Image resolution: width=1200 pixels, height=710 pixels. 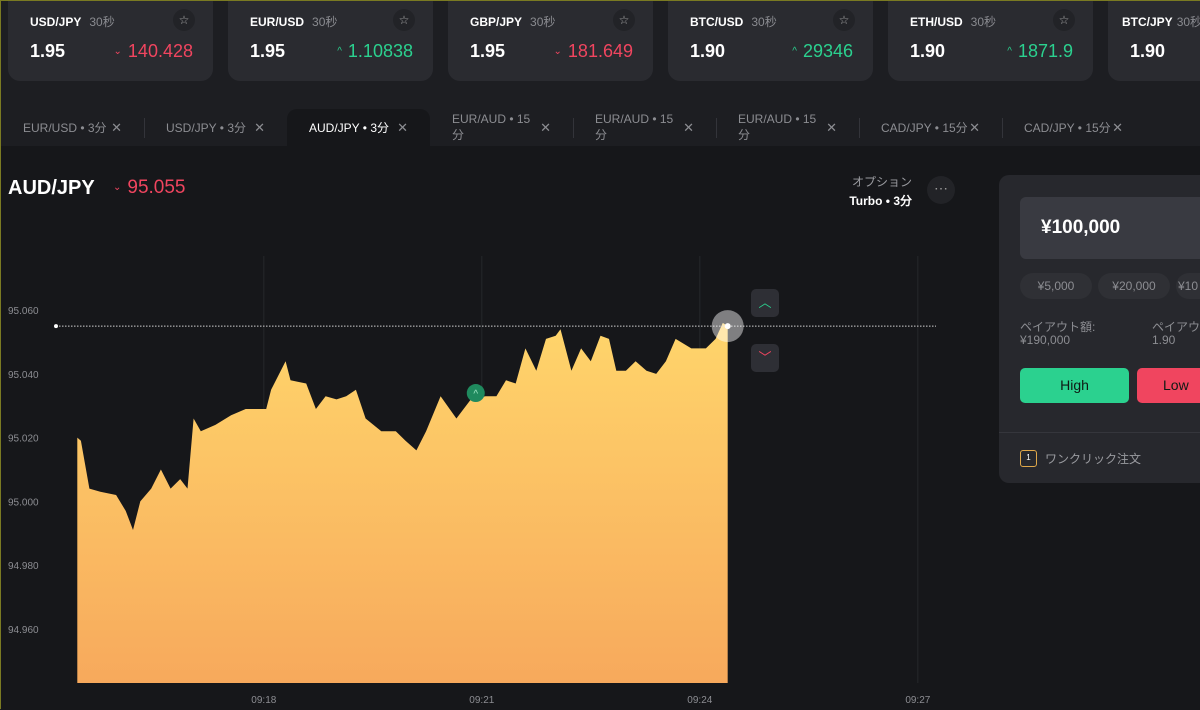 I want to click on ticker-card: USD/JPY 30秒 ☆ 1.95 ⌄ 140.428, so click(x=110, y=41).